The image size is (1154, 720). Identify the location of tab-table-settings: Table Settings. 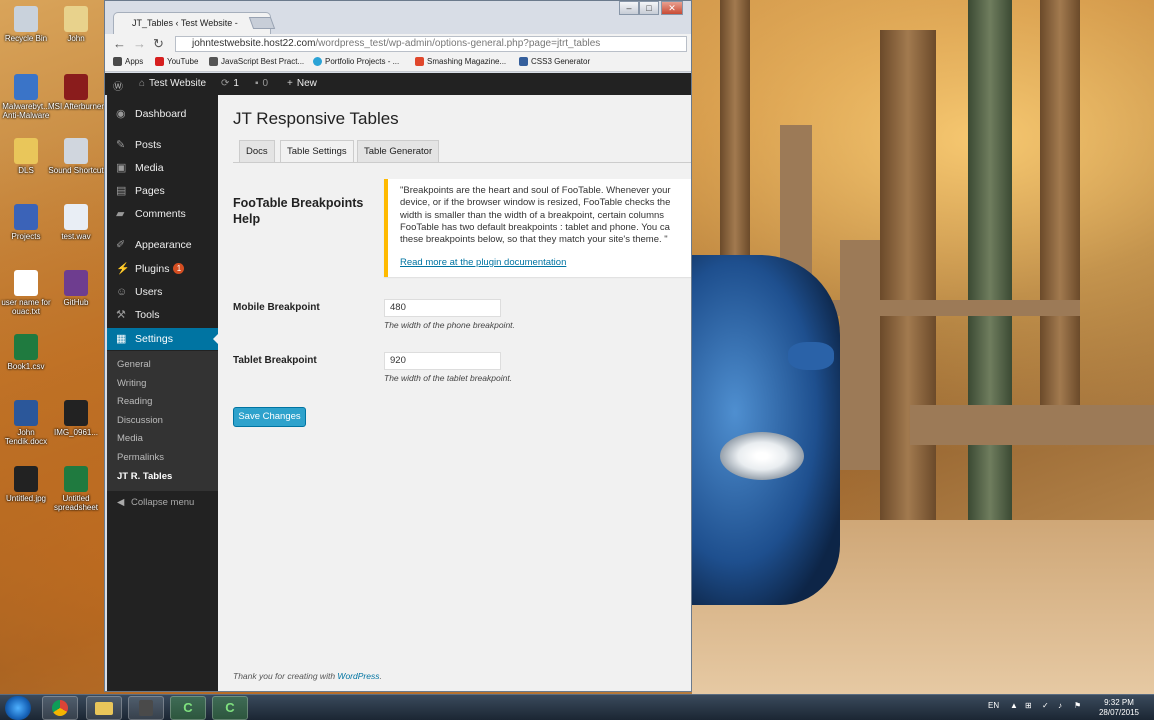
(317, 151).